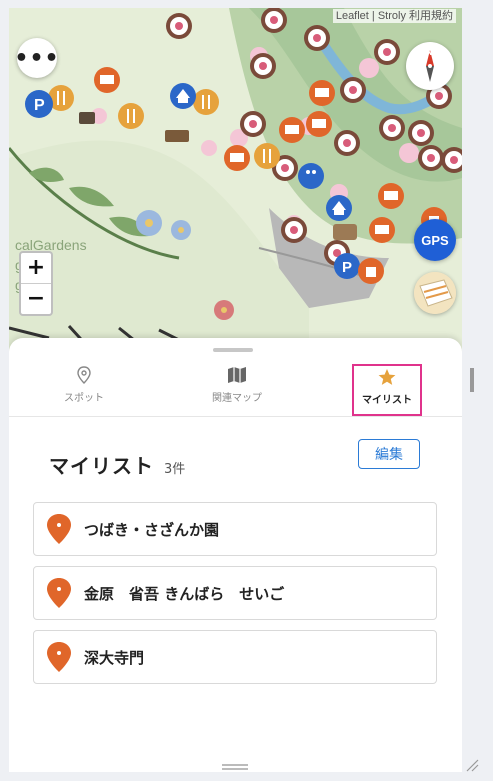  What do you see at coordinates (114, 657) in the screenshot?
I see `list-item-label: 深大寺門` at bounding box center [114, 657].